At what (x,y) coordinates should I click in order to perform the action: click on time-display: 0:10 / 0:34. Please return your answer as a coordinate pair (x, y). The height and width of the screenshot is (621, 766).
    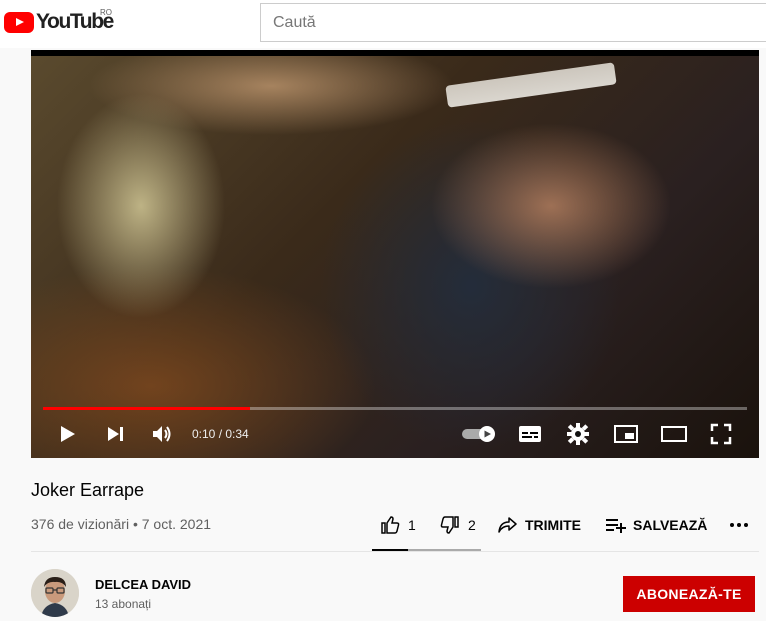
    Looking at the image, I should click on (220, 434).